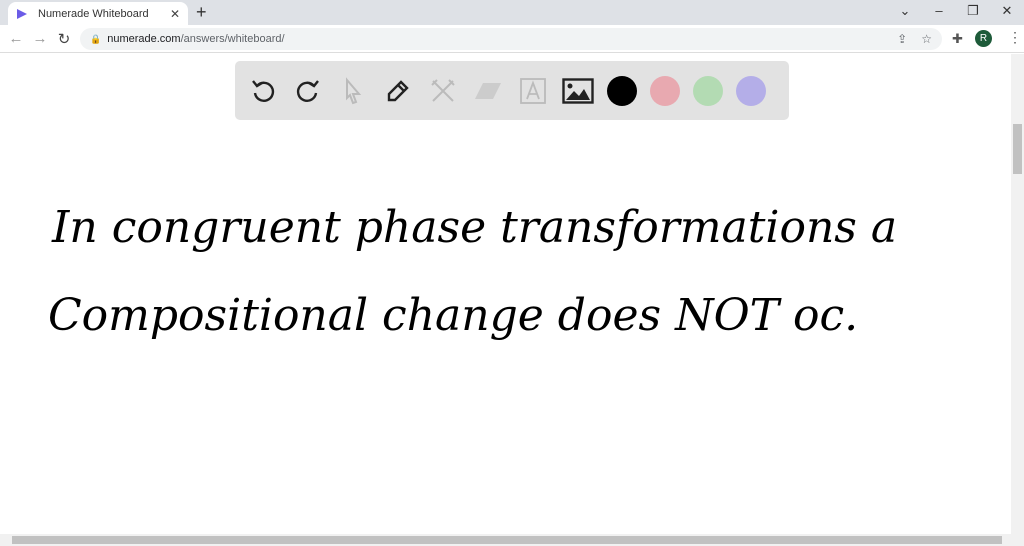  I want to click on numerade-logo-icon, so click(22, 13).